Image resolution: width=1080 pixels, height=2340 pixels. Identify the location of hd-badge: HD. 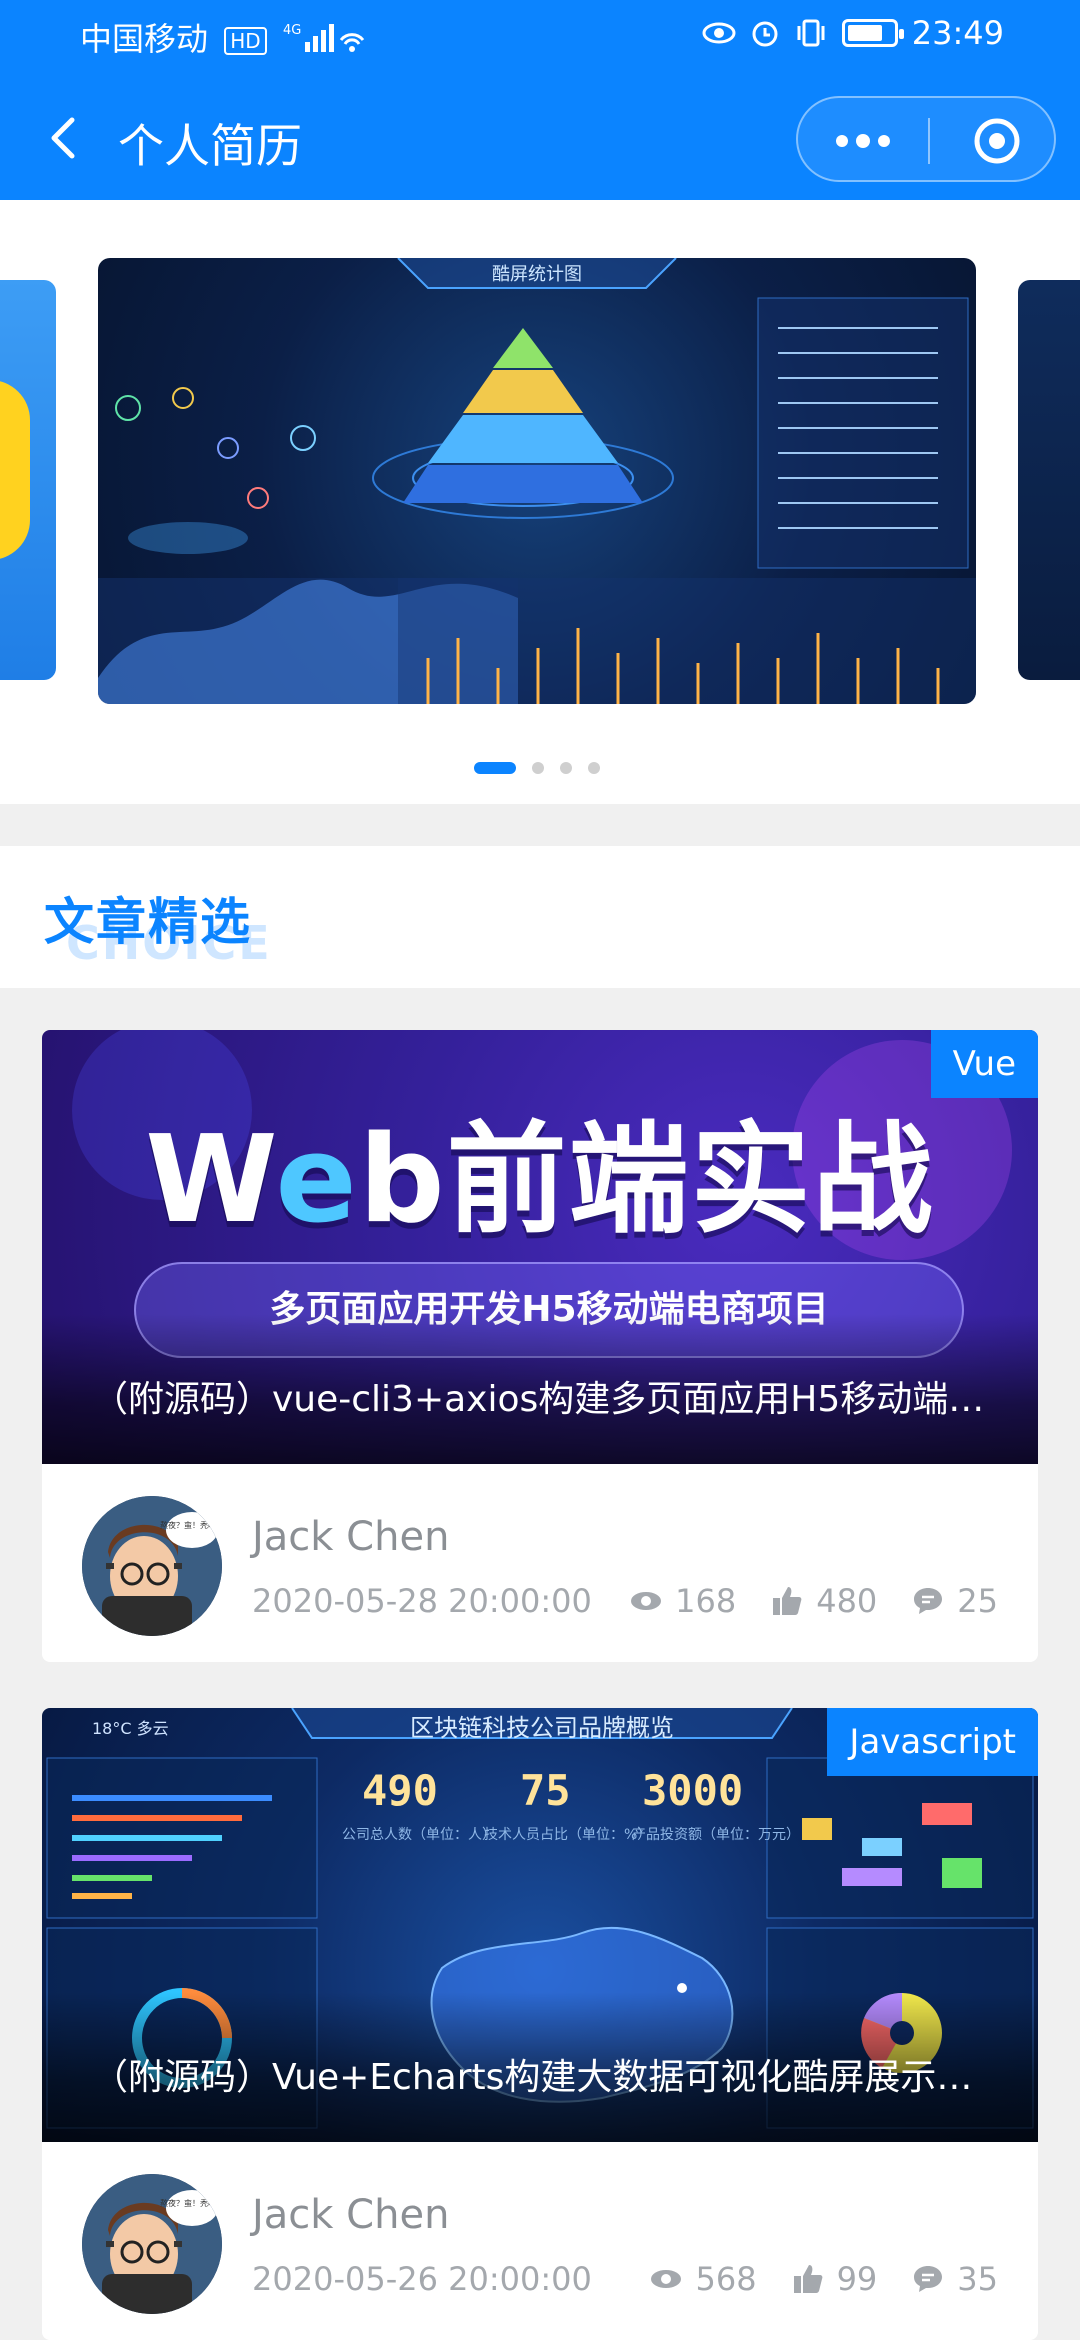
(245, 41).